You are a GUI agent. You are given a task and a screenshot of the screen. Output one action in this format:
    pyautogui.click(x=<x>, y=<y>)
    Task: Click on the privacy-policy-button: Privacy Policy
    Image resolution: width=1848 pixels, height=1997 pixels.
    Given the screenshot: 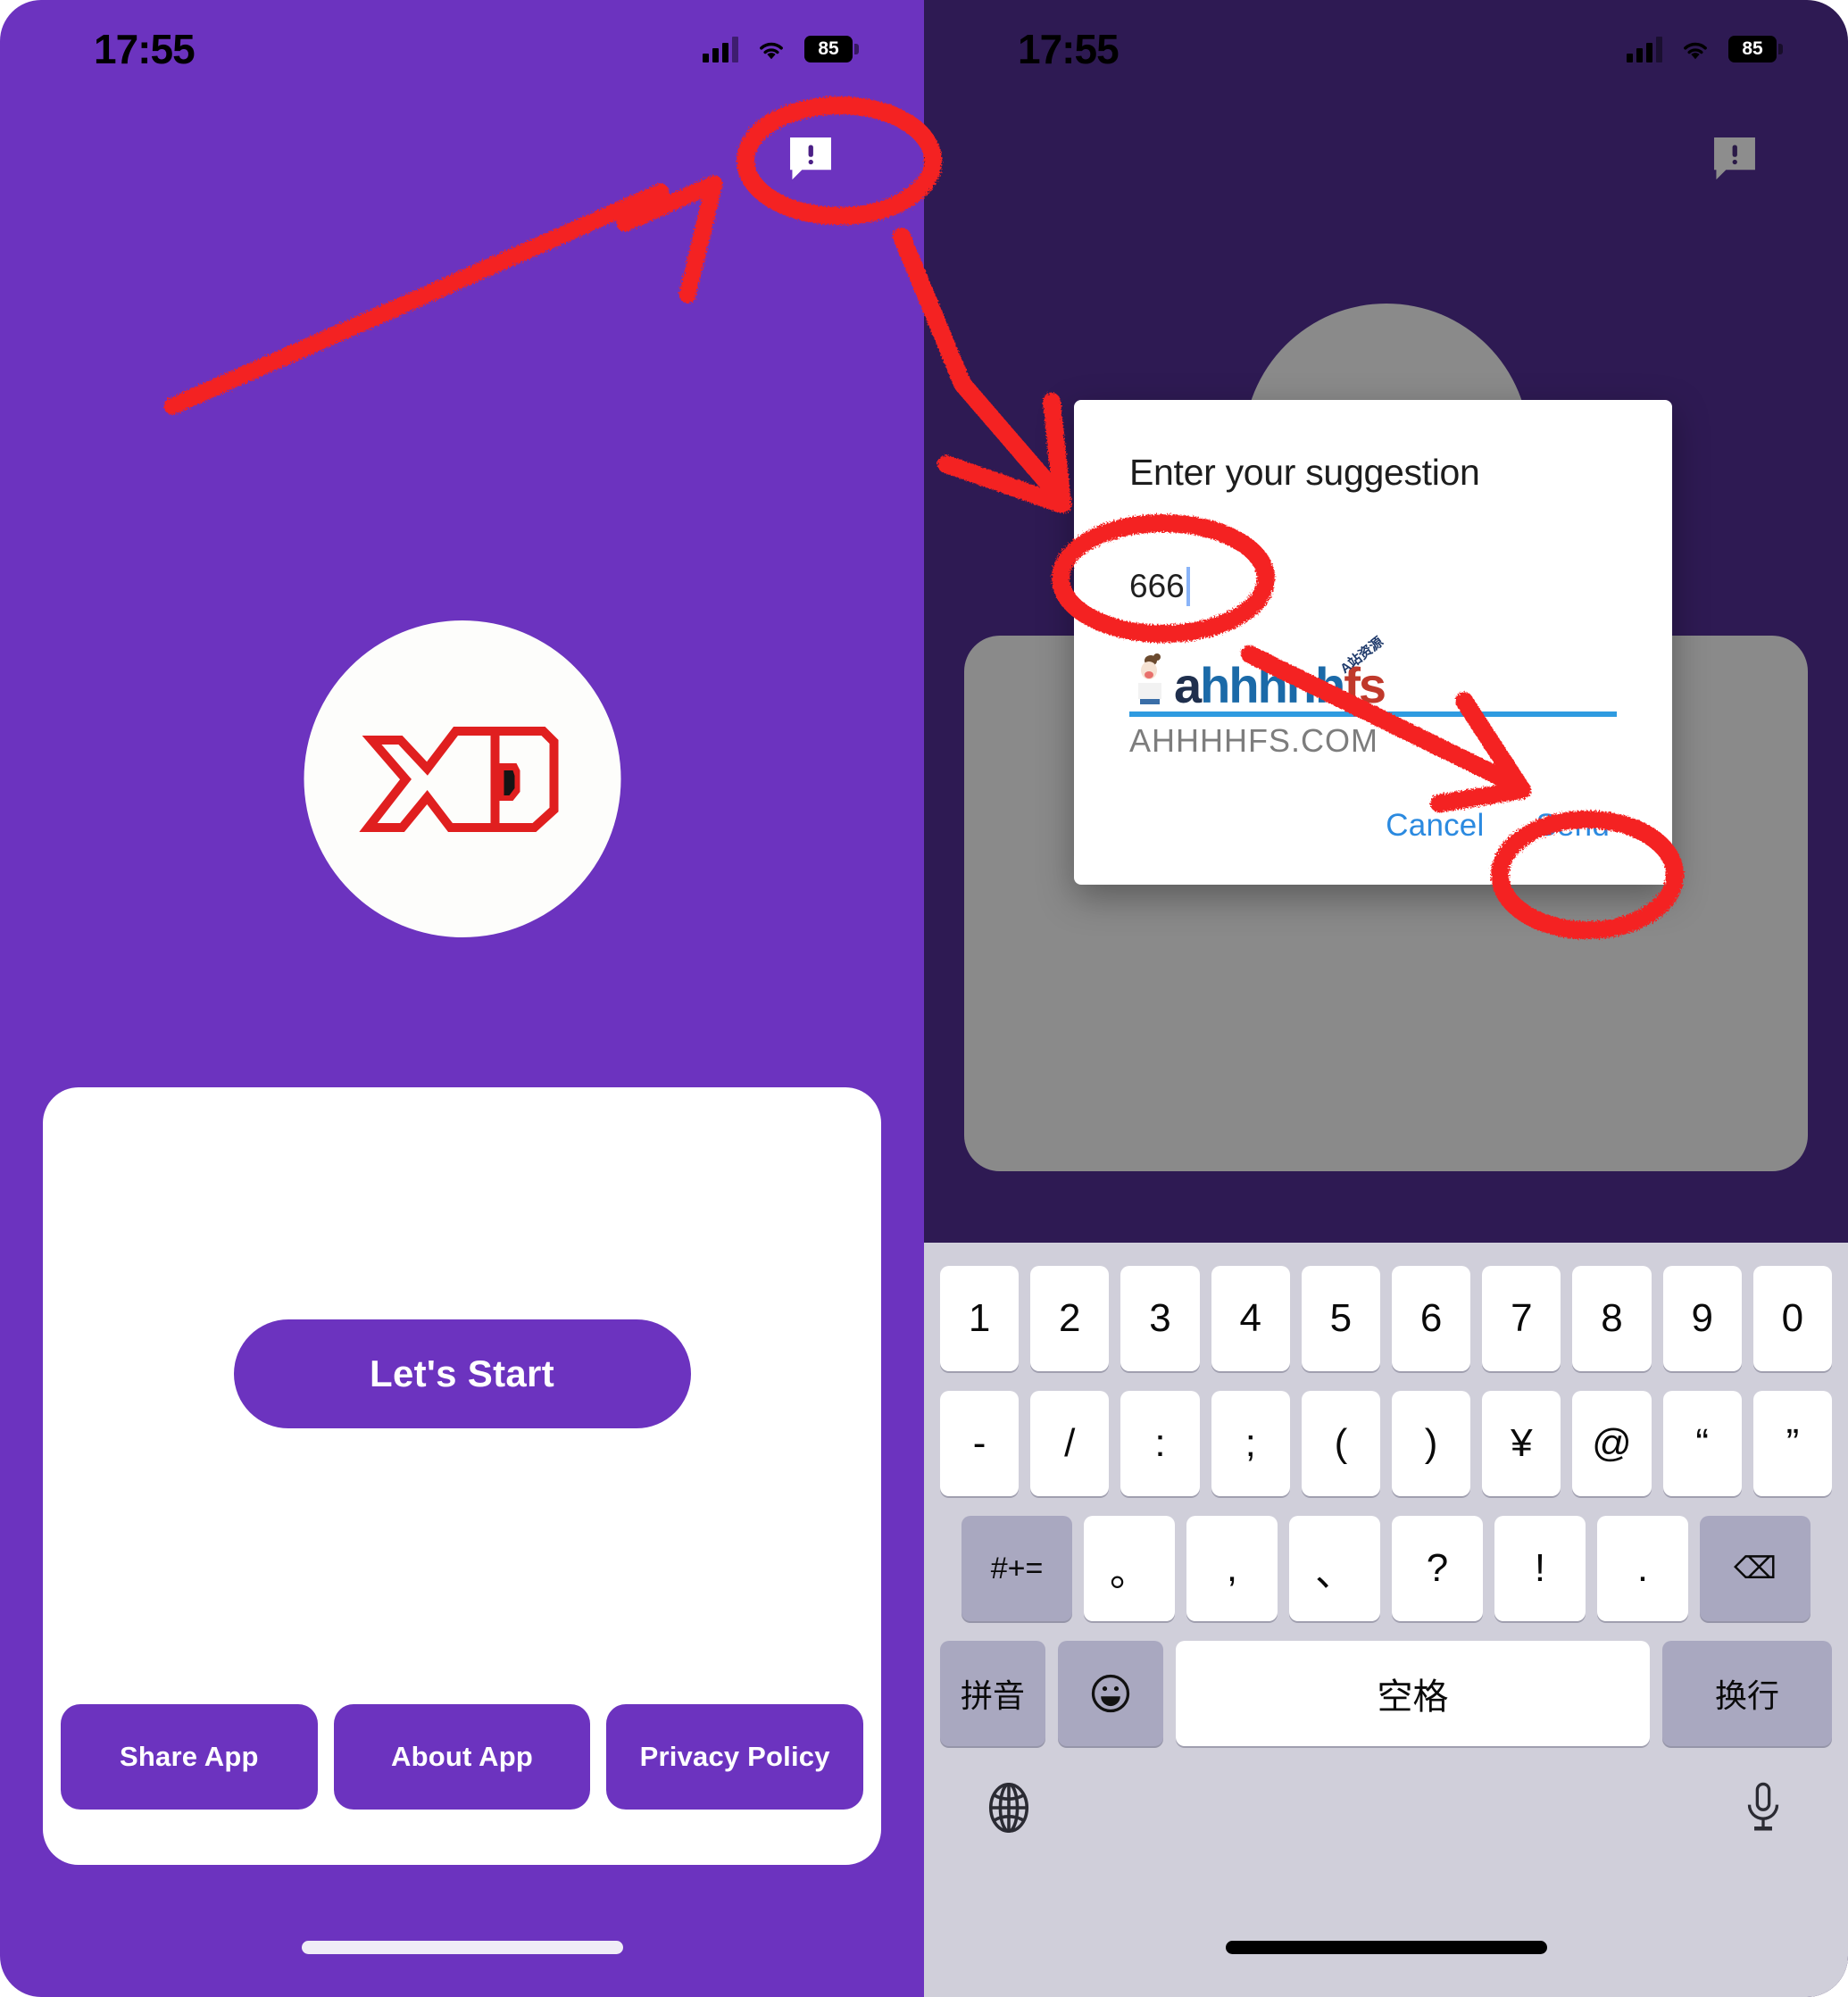 What is the action you would take?
    pyautogui.click(x=735, y=1757)
    